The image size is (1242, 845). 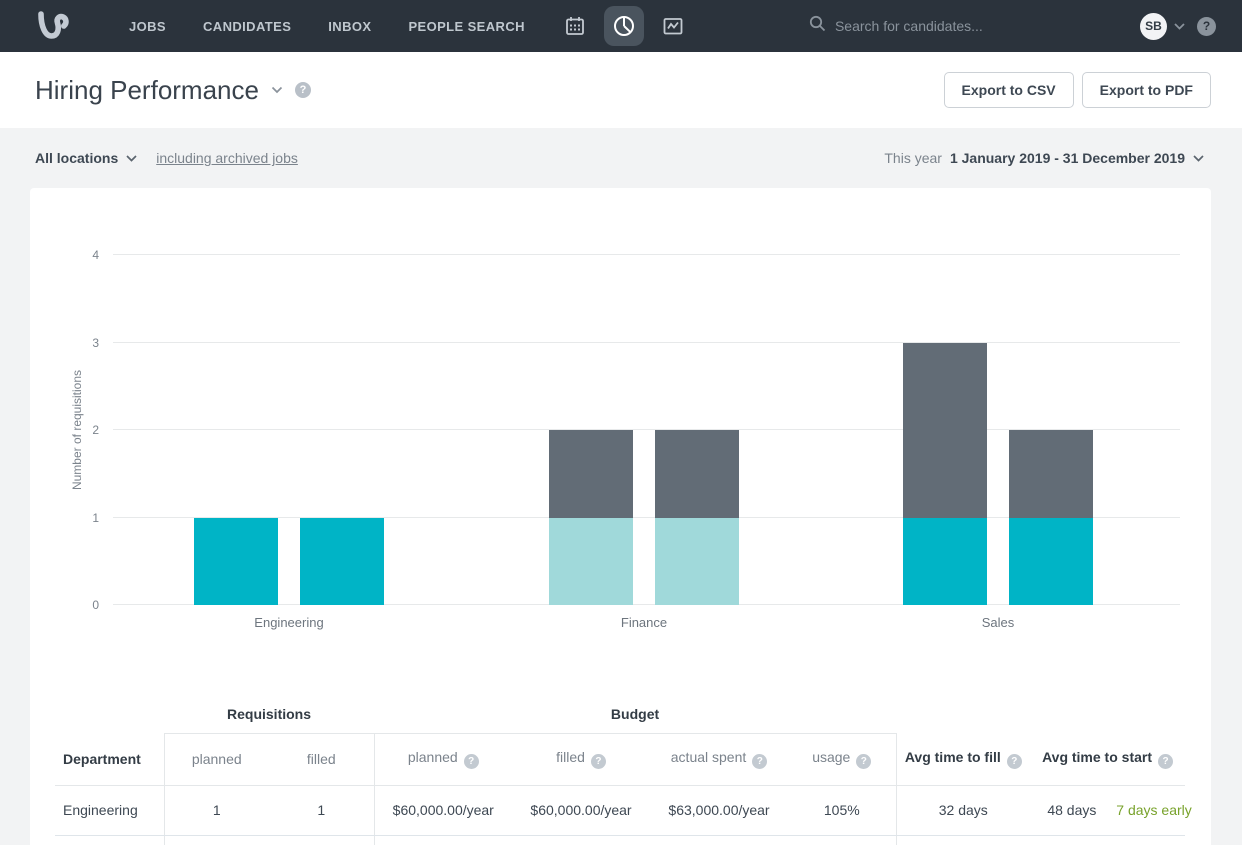 I want to click on period-label: This year, so click(x=913, y=158).